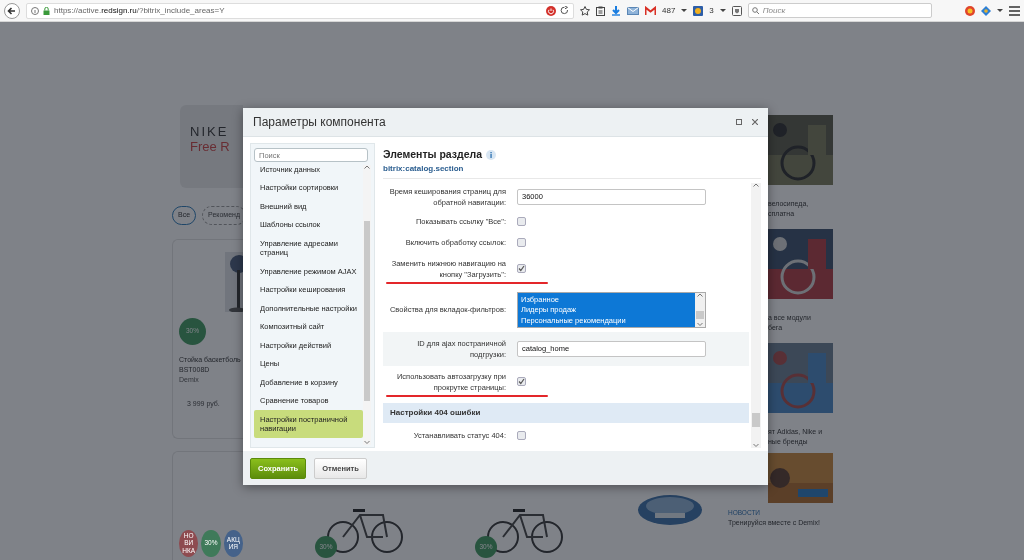  What do you see at coordinates (572, 168) in the screenshot?
I see `component-link: bitrix:catalog.section` at bounding box center [572, 168].